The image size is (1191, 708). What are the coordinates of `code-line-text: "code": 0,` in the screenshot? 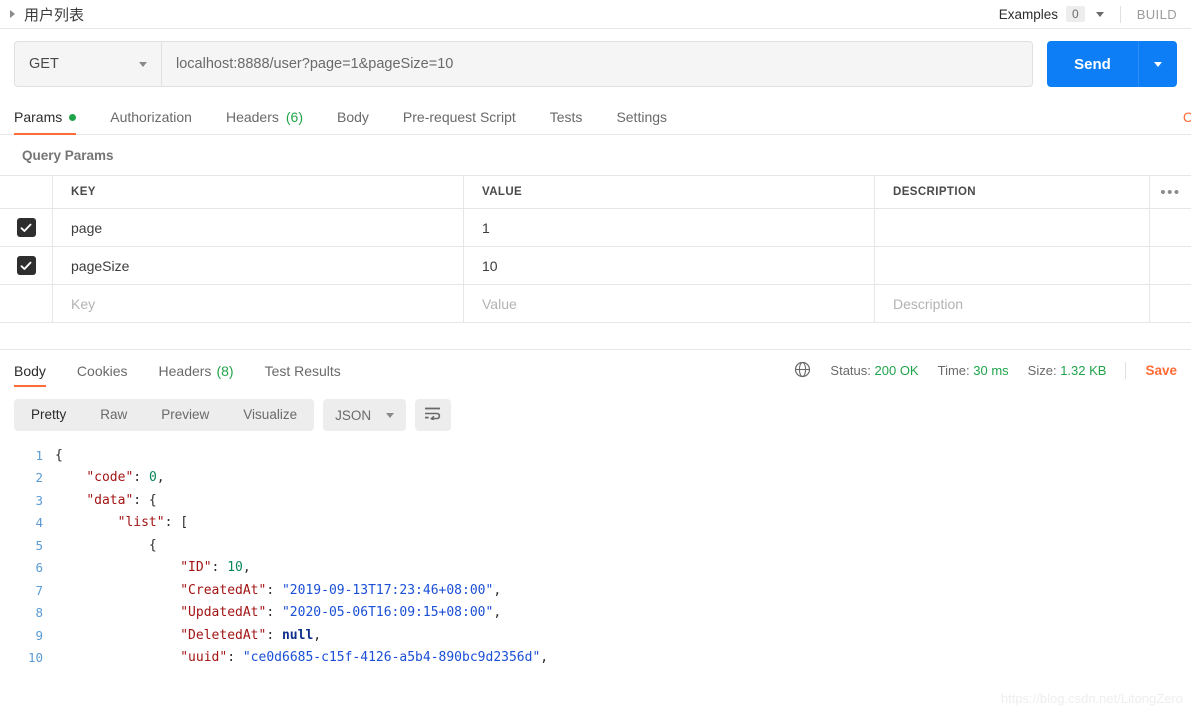 It's located at (125, 478).